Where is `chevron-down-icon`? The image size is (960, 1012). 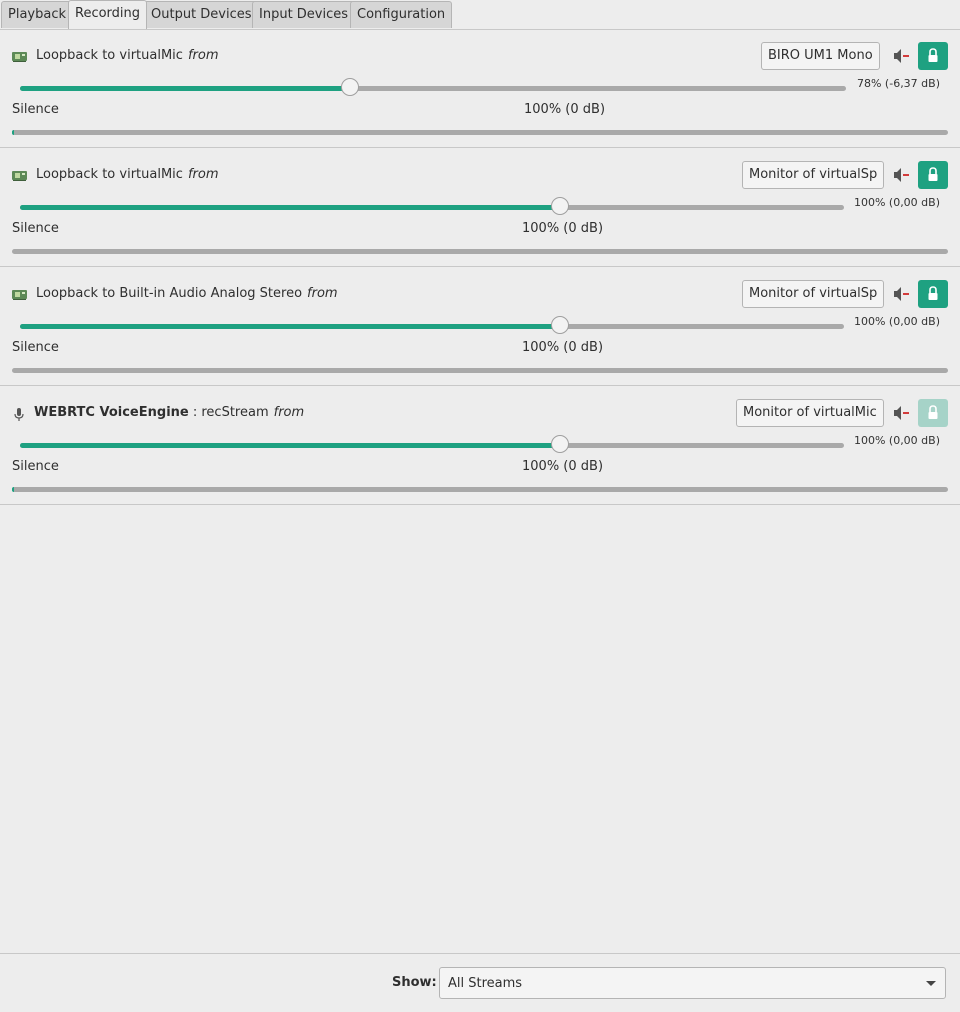
chevron-down-icon is located at coordinates (931, 983).